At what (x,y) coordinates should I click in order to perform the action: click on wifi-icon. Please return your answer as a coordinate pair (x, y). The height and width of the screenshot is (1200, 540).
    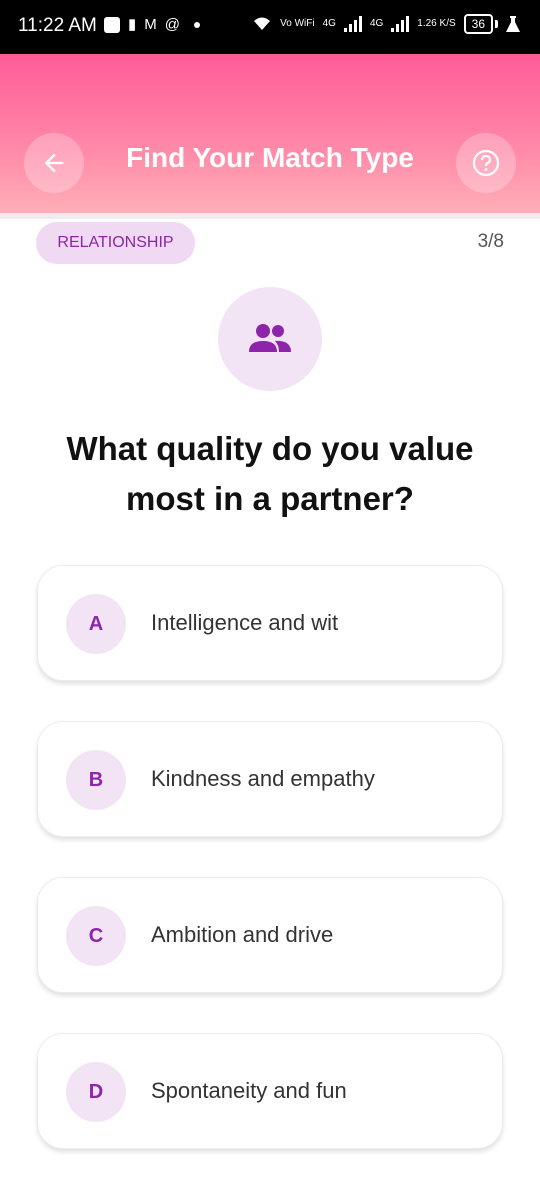
    Looking at the image, I should click on (262, 23).